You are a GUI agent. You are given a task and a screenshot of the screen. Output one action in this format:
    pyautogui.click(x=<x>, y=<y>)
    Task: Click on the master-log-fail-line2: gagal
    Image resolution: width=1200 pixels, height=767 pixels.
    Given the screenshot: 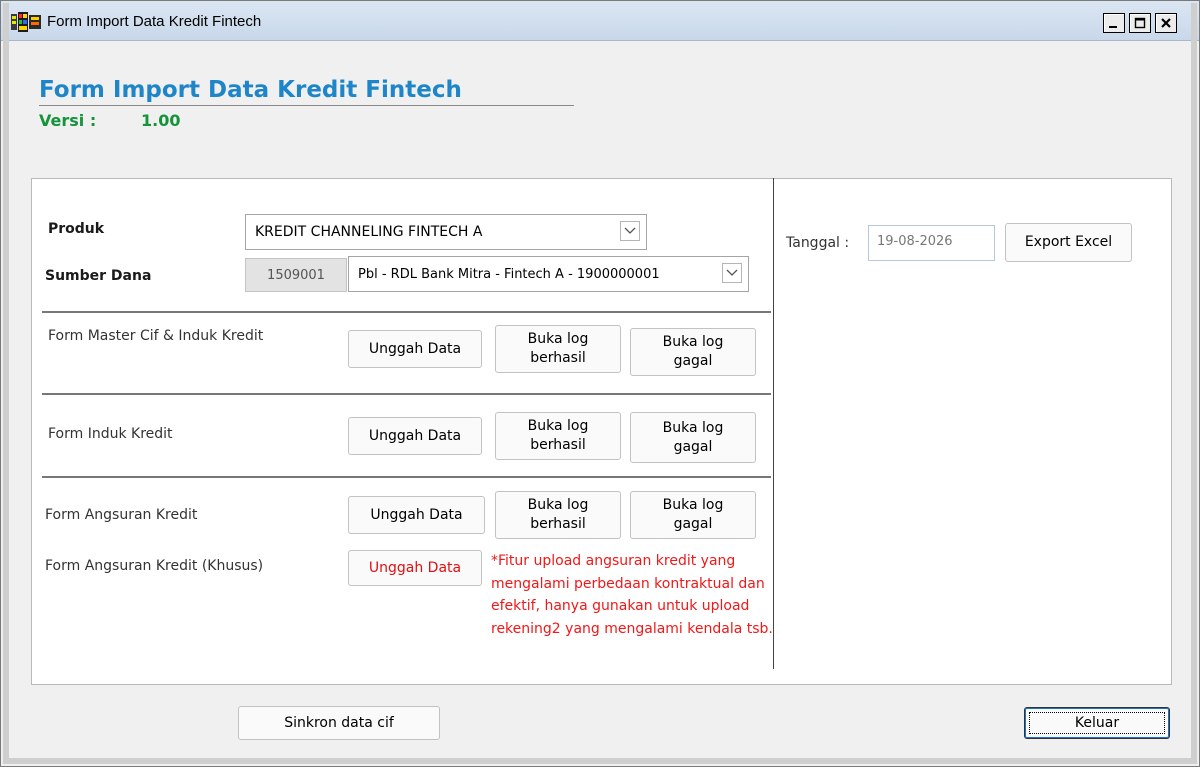 What is the action you would take?
    pyautogui.click(x=693, y=361)
    